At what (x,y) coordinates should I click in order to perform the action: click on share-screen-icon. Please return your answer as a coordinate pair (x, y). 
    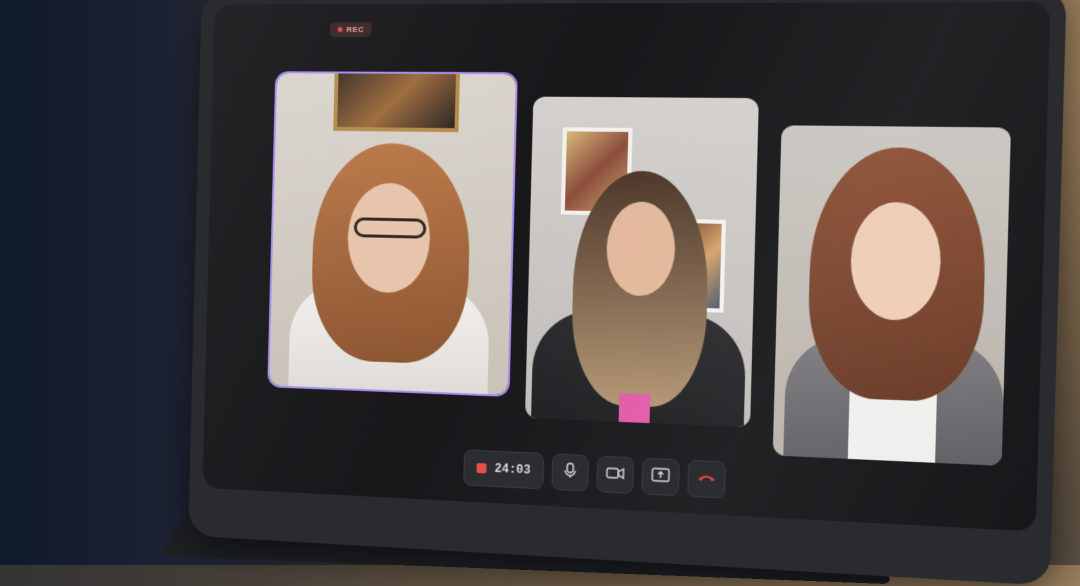
    Looking at the image, I should click on (660, 477).